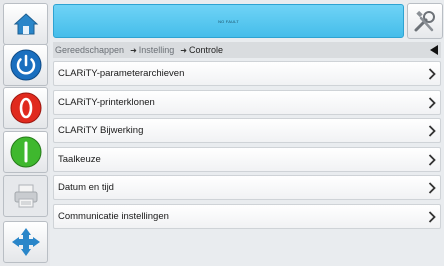  I want to click on print-button, so click(25, 196).